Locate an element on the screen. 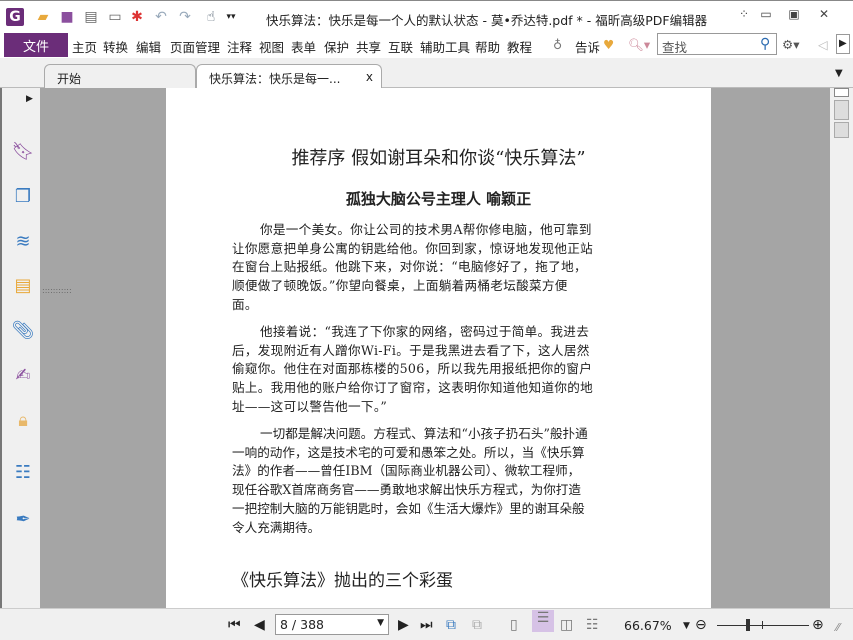 The width and height of the screenshot is (853, 640). security-icon: 🔒︎ is located at coordinates (23, 420).